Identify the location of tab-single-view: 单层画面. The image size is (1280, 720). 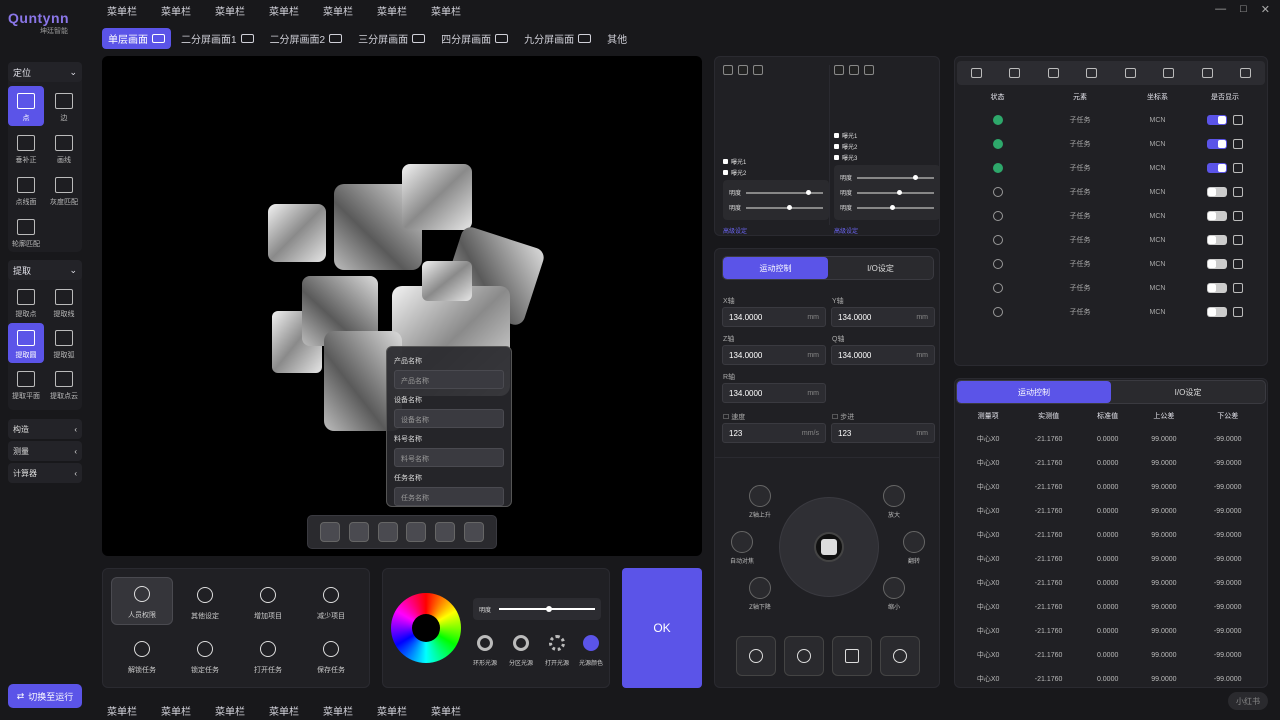
(136, 38).